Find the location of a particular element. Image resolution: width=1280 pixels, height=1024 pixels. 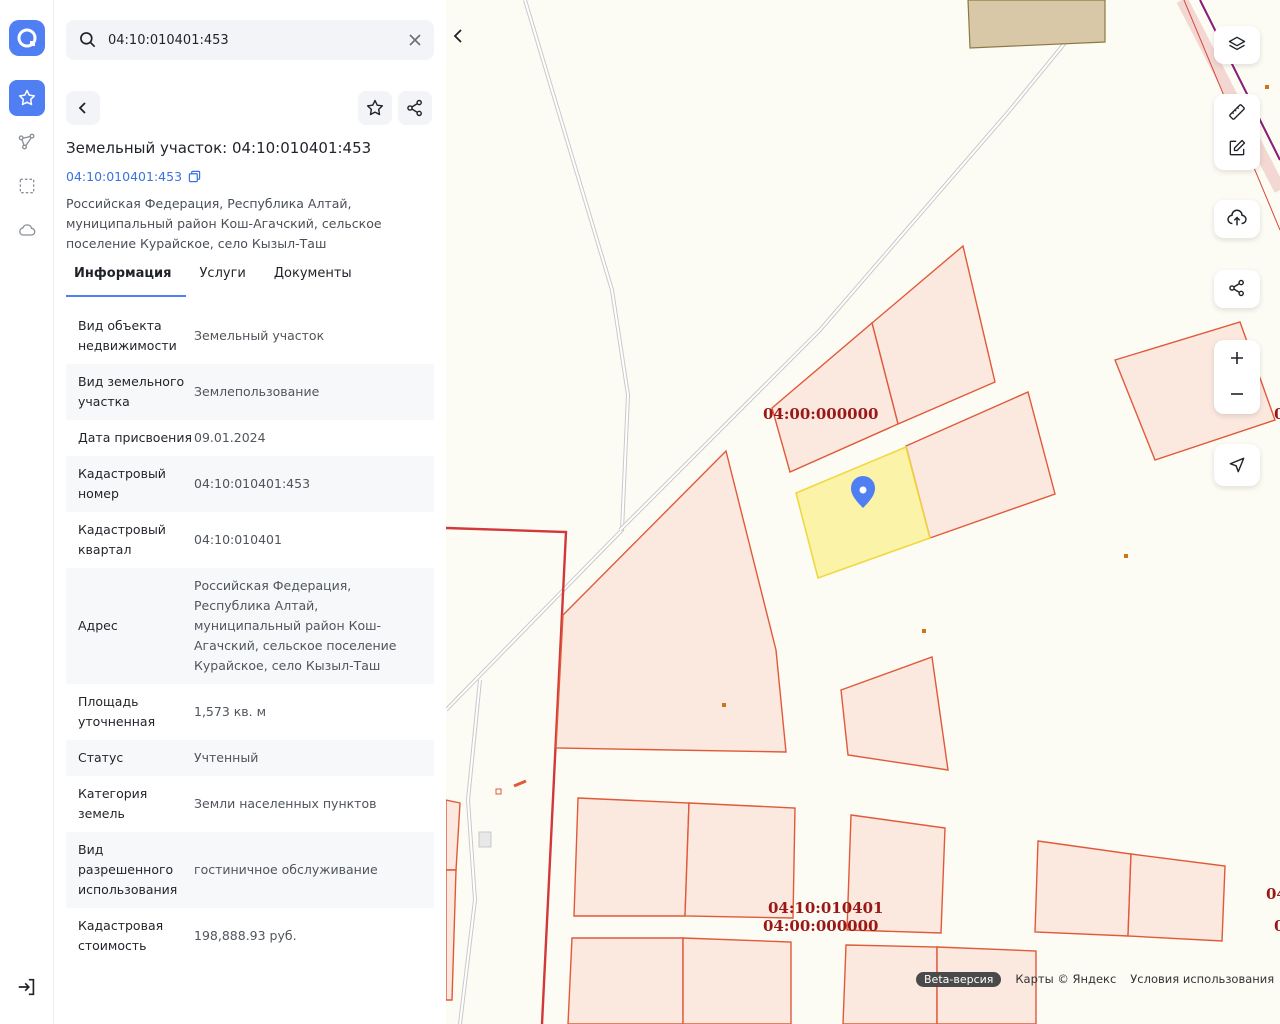

area-select-button is located at coordinates (27, 186).